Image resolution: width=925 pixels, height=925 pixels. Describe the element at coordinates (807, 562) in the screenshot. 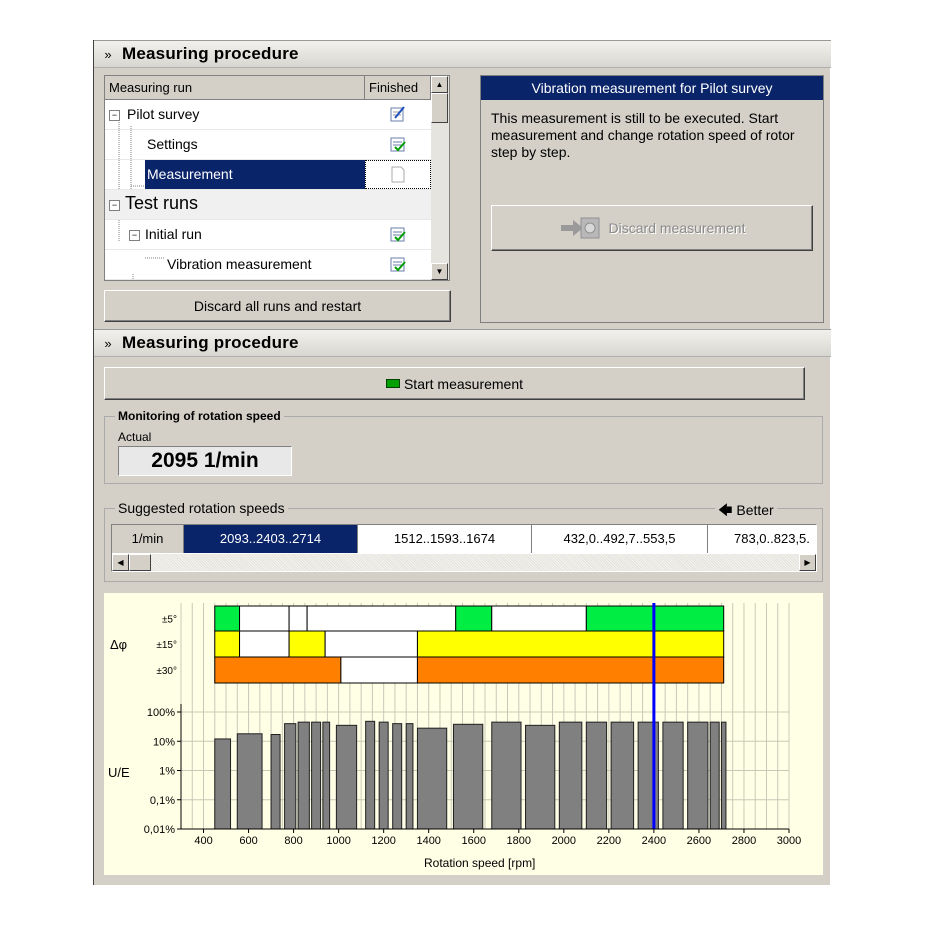

I see `scroll-right-arrow-icon: ▶` at that location.